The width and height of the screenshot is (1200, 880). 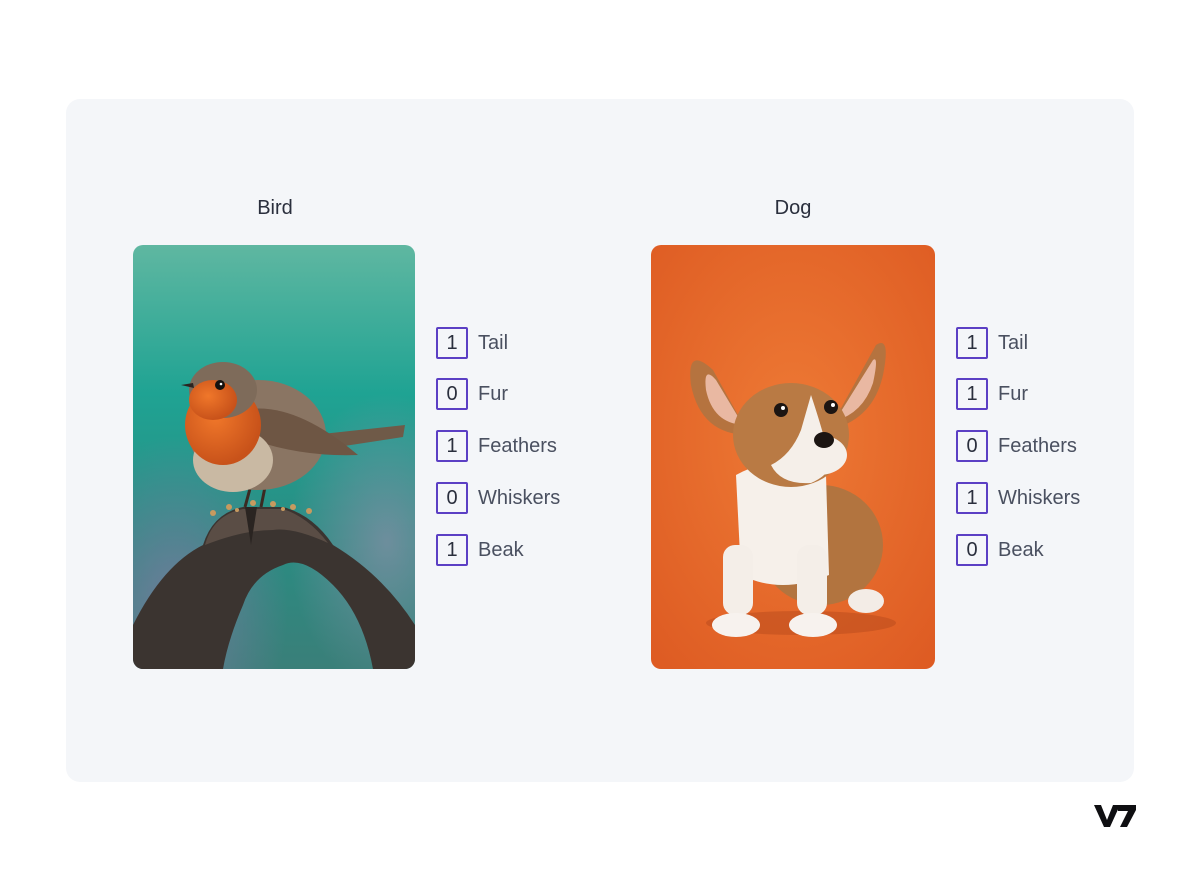 I want to click on feature-row: 0 Beak, so click(x=1000, y=550).